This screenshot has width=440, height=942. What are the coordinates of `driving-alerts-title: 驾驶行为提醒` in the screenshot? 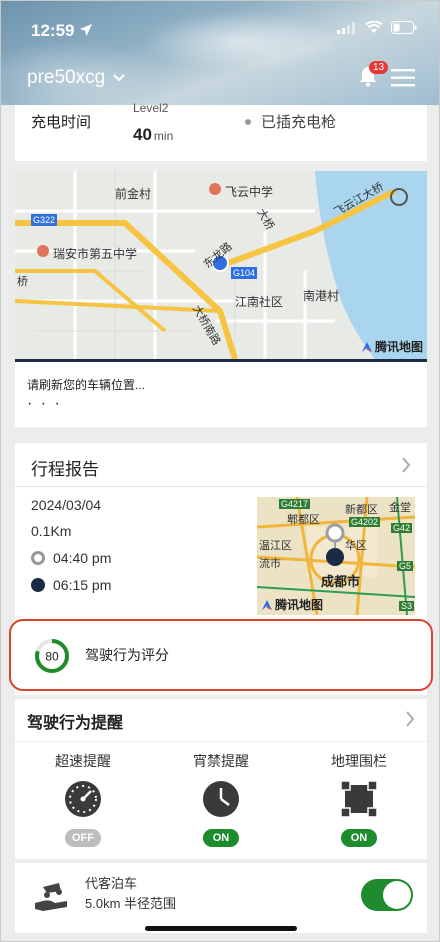 It's located at (75, 723).